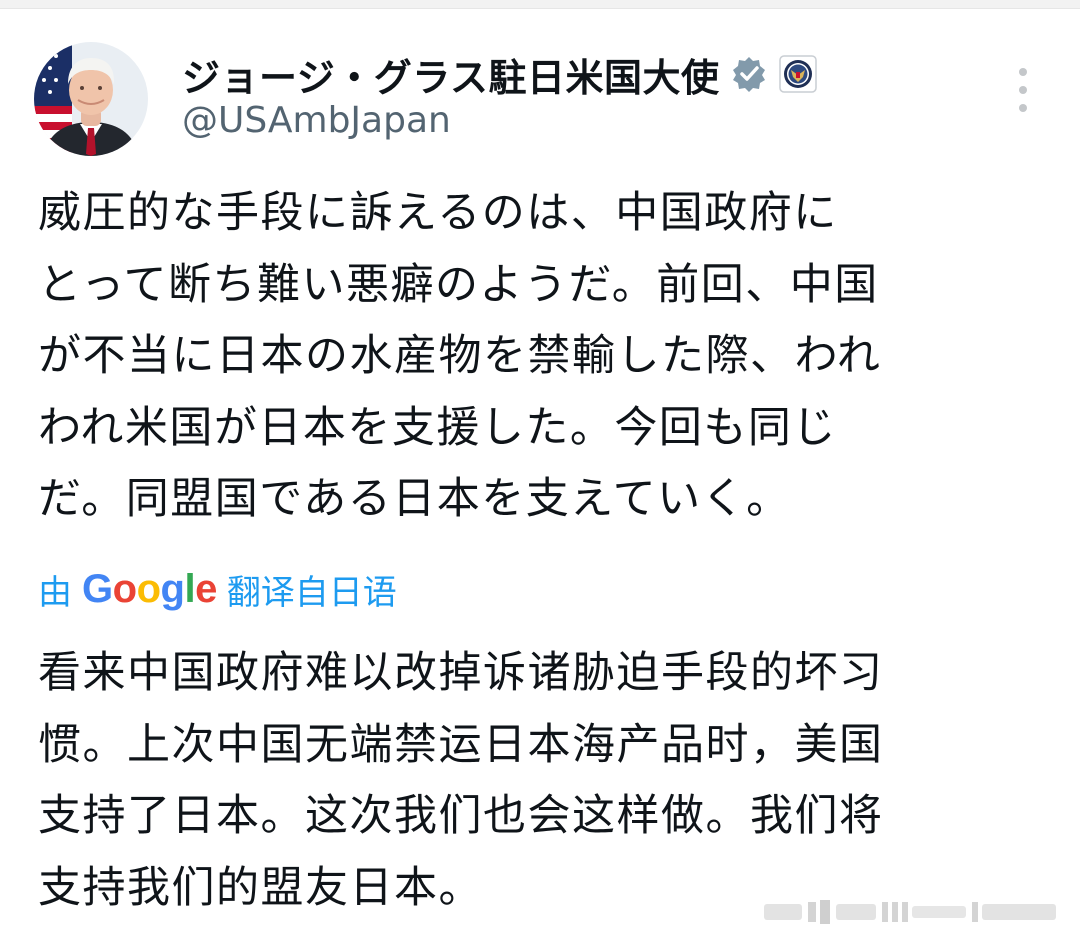 Image resolution: width=1080 pixels, height=949 pixels. Describe the element at coordinates (97, 588) in the screenshot. I see `google-logo-letter: G` at that location.